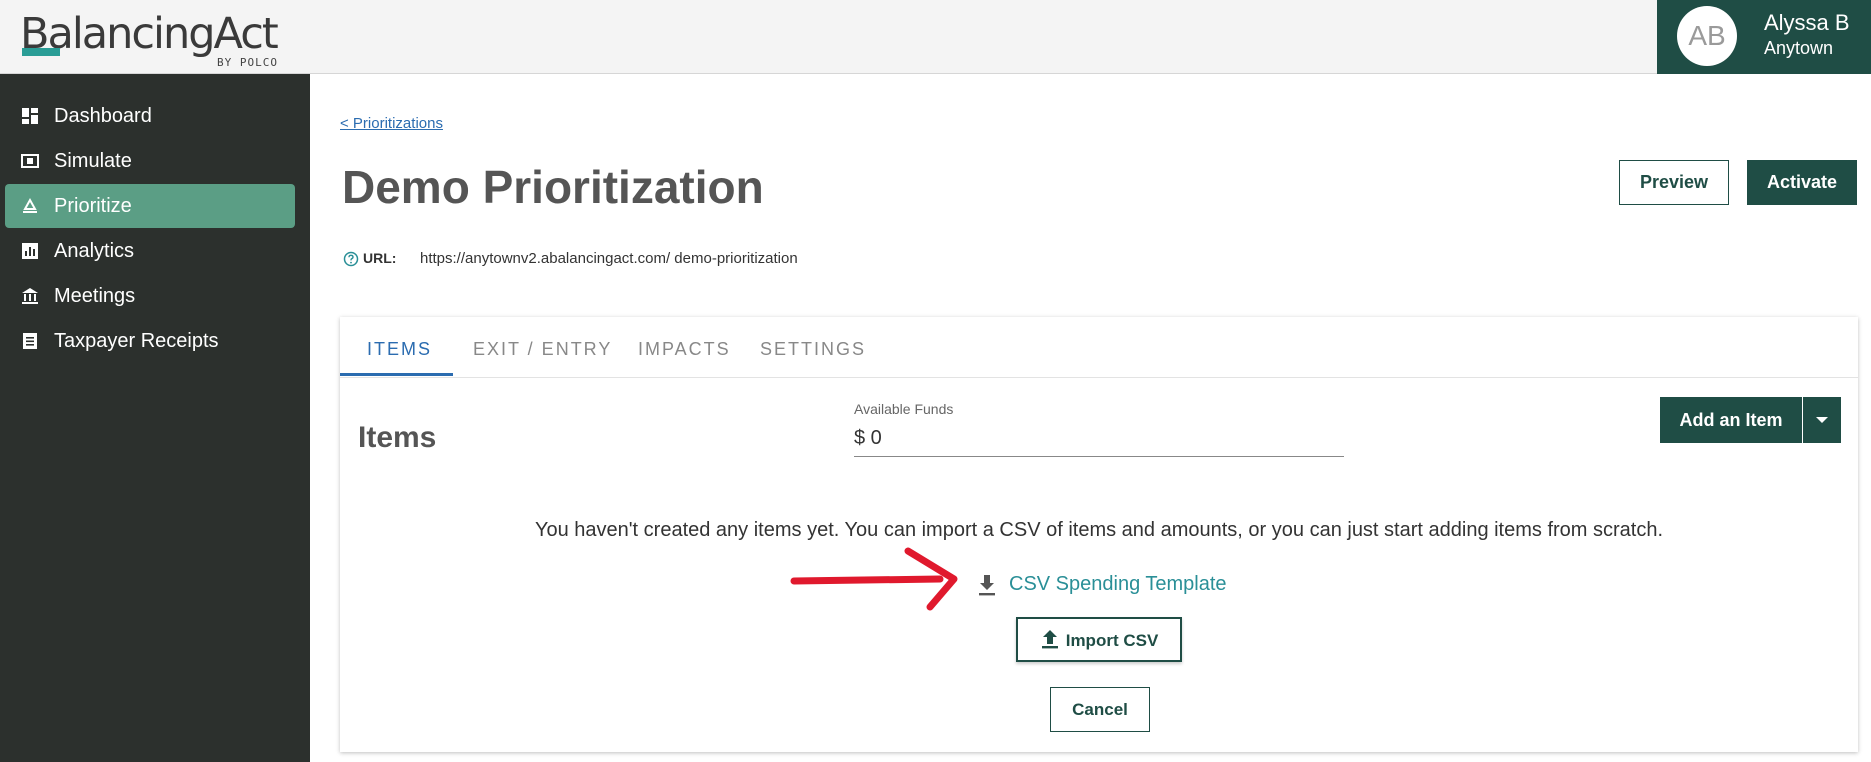  What do you see at coordinates (1099, 347) in the screenshot?
I see `tab-bar: ITEMS EXIT / ENTRY IMPACTS SETTINGS` at bounding box center [1099, 347].